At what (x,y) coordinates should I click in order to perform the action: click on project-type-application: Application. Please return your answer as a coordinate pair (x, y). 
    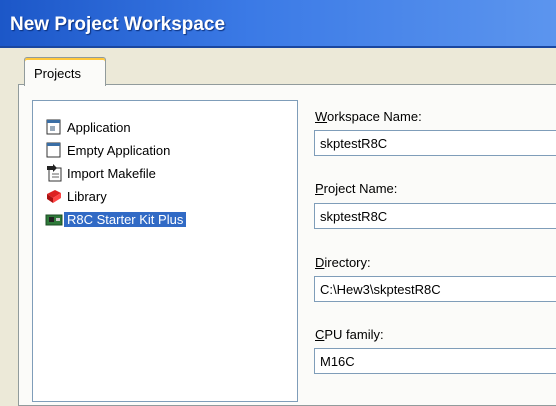
    Looking at the image, I should click on (166, 127).